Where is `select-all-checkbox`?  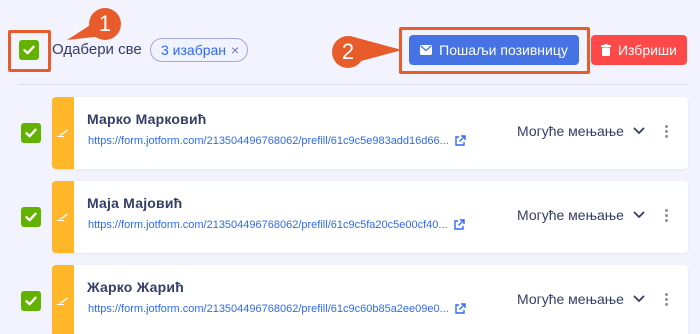
select-all-checkbox is located at coordinates (29, 50).